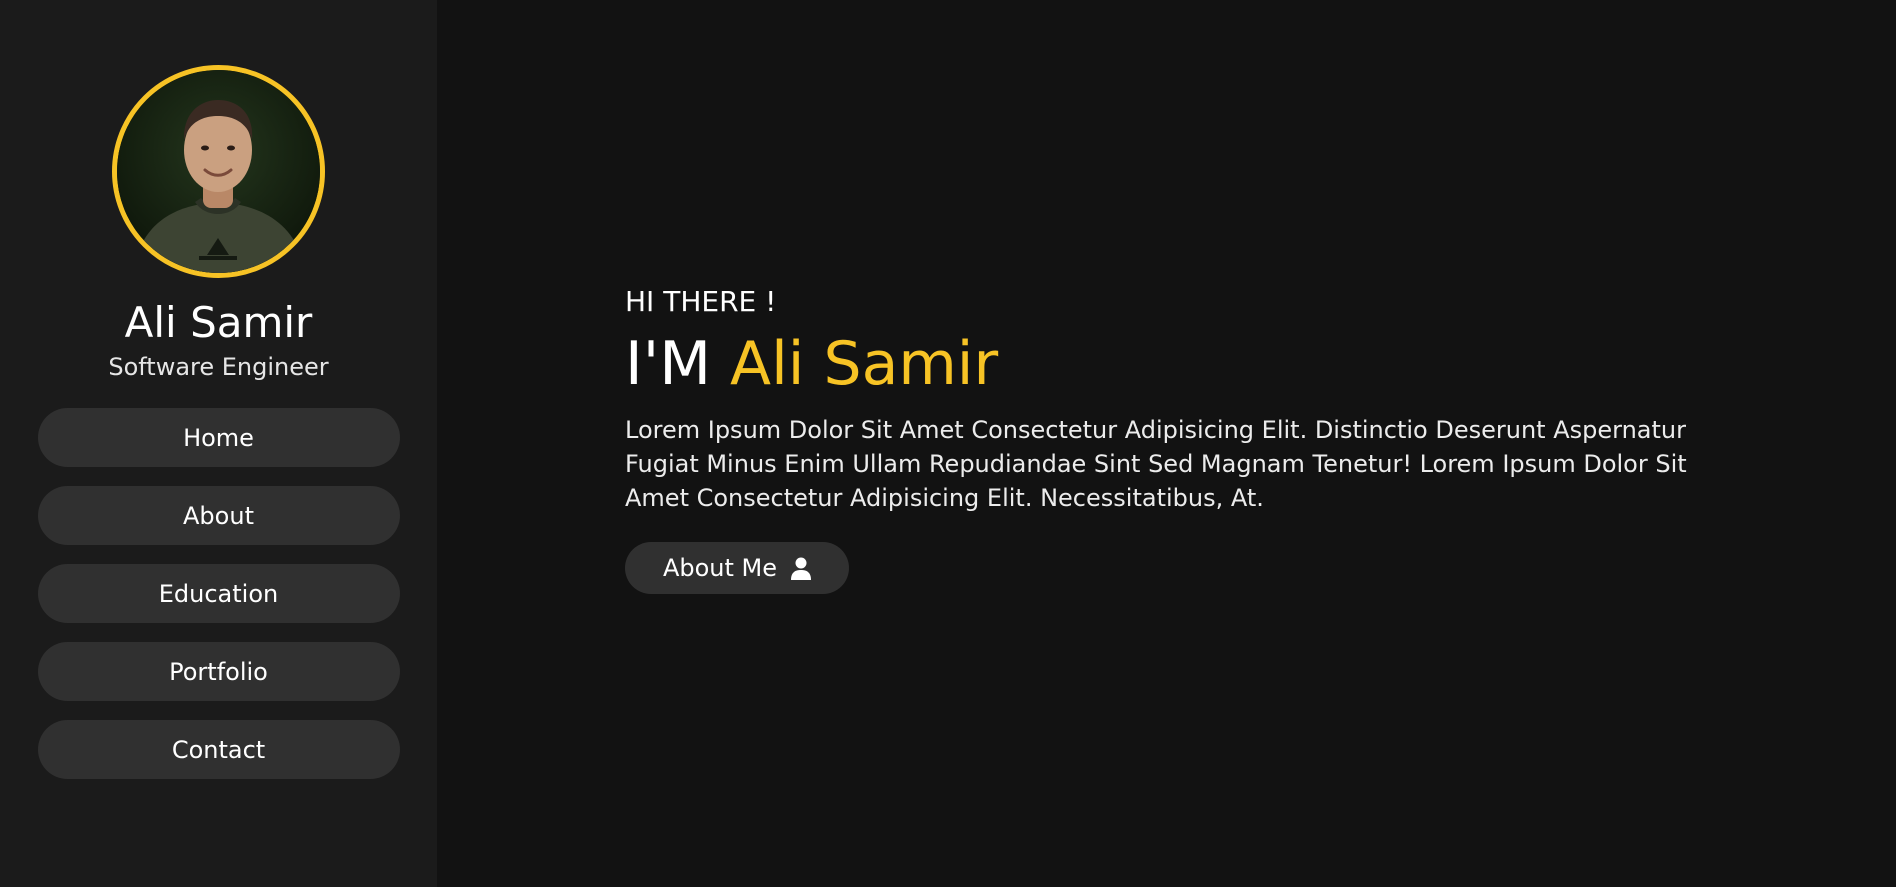 This screenshot has width=1896, height=887. What do you see at coordinates (218, 437) in the screenshot?
I see `nav-item-home: Home` at bounding box center [218, 437].